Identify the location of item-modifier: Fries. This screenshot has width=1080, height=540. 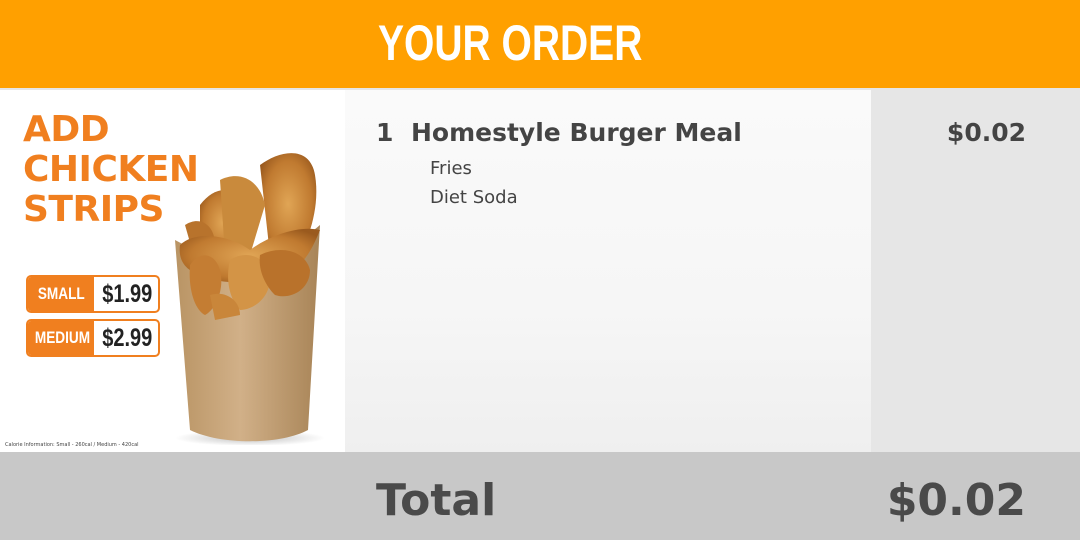
(451, 168).